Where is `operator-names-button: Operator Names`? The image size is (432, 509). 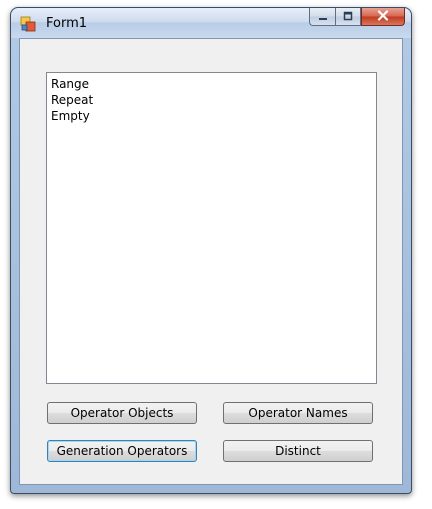 operator-names-button: Operator Names is located at coordinates (298, 413).